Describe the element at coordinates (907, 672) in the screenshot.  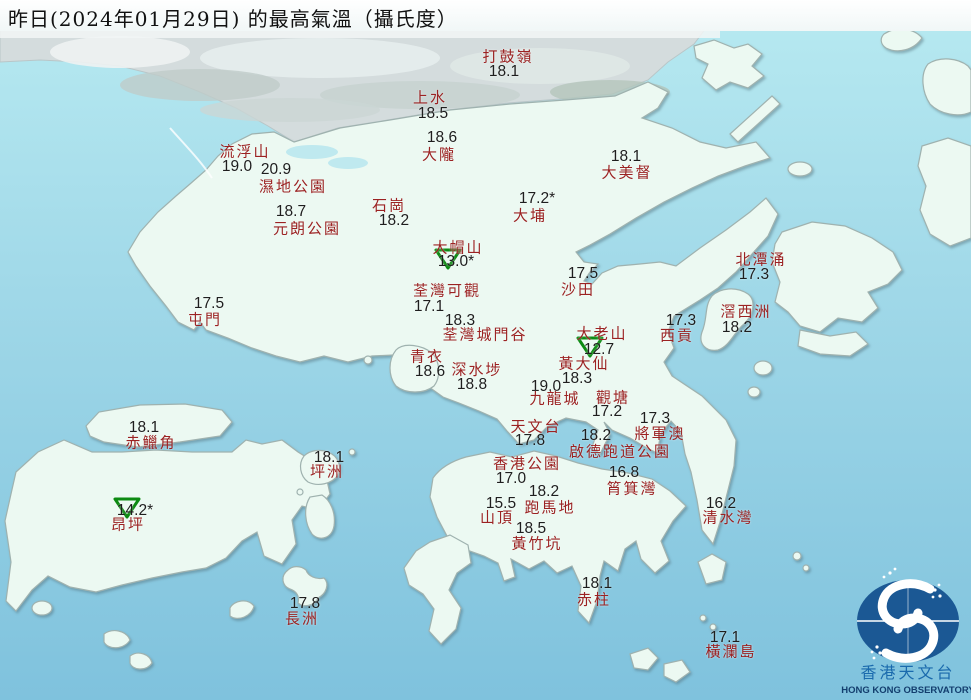
I see `logo-name-zh: 香港天文台` at that location.